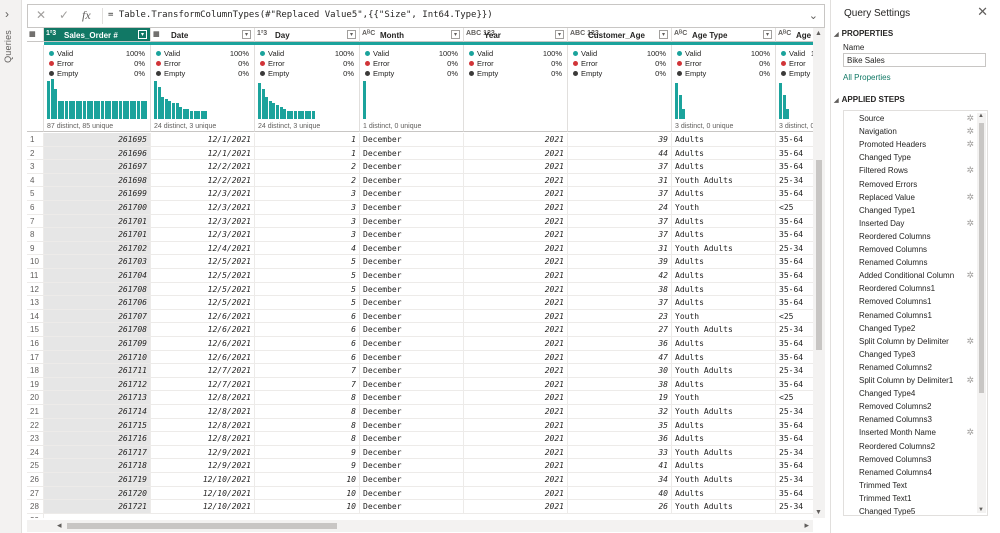 The height and width of the screenshot is (533, 1000). I want to click on table-cell: 37, so click(620, 303).